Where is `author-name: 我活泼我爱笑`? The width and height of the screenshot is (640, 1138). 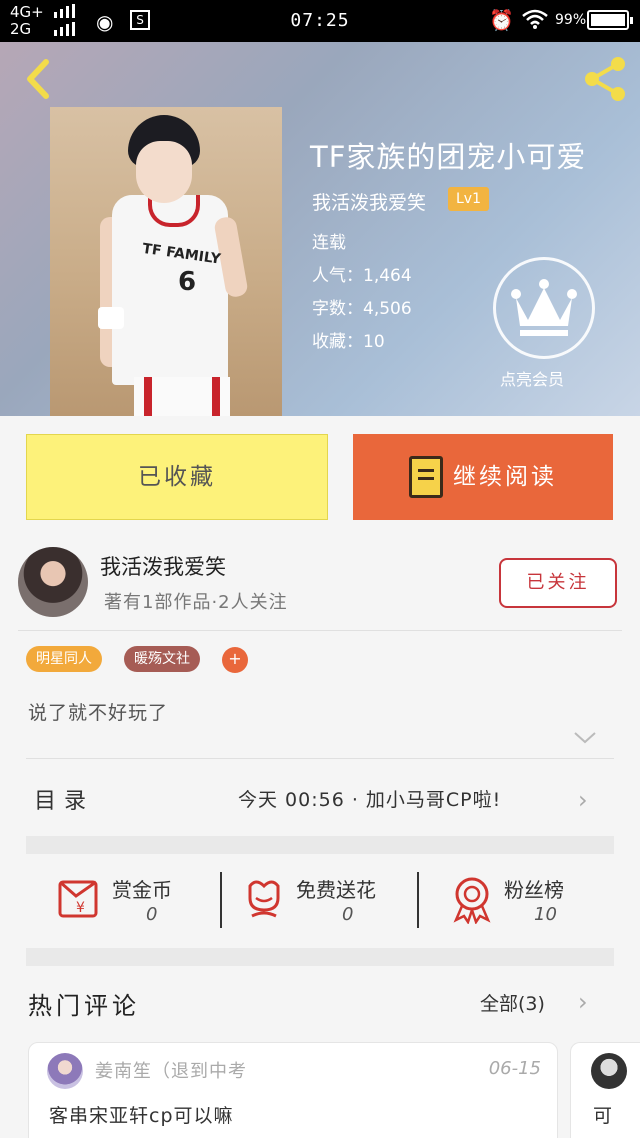 author-name: 我活泼我爱笑 is located at coordinates (163, 566).